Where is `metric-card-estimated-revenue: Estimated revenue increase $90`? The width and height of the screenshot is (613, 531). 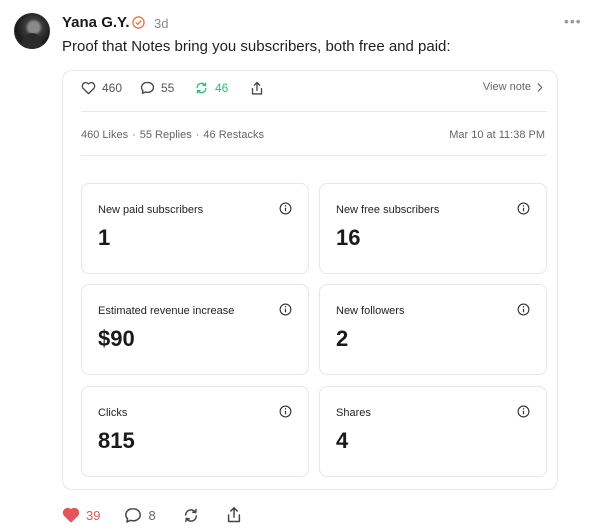
metric-card-estimated-revenue: Estimated revenue increase $90 is located at coordinates (195, 329).